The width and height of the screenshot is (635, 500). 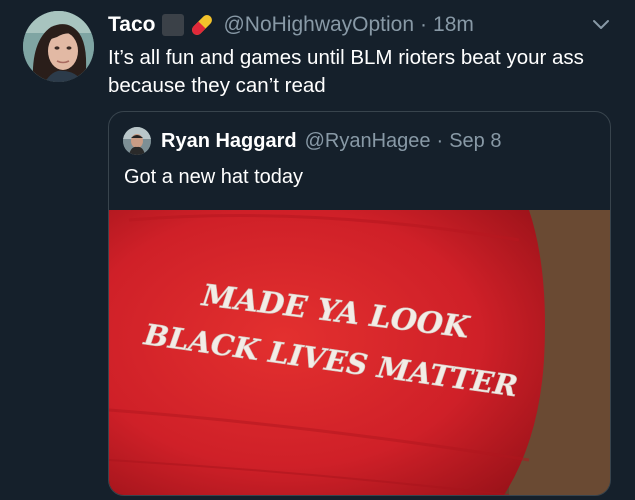 I want to click on quoted-display-name: Ryan Haggard, so click(x=229, y=141).